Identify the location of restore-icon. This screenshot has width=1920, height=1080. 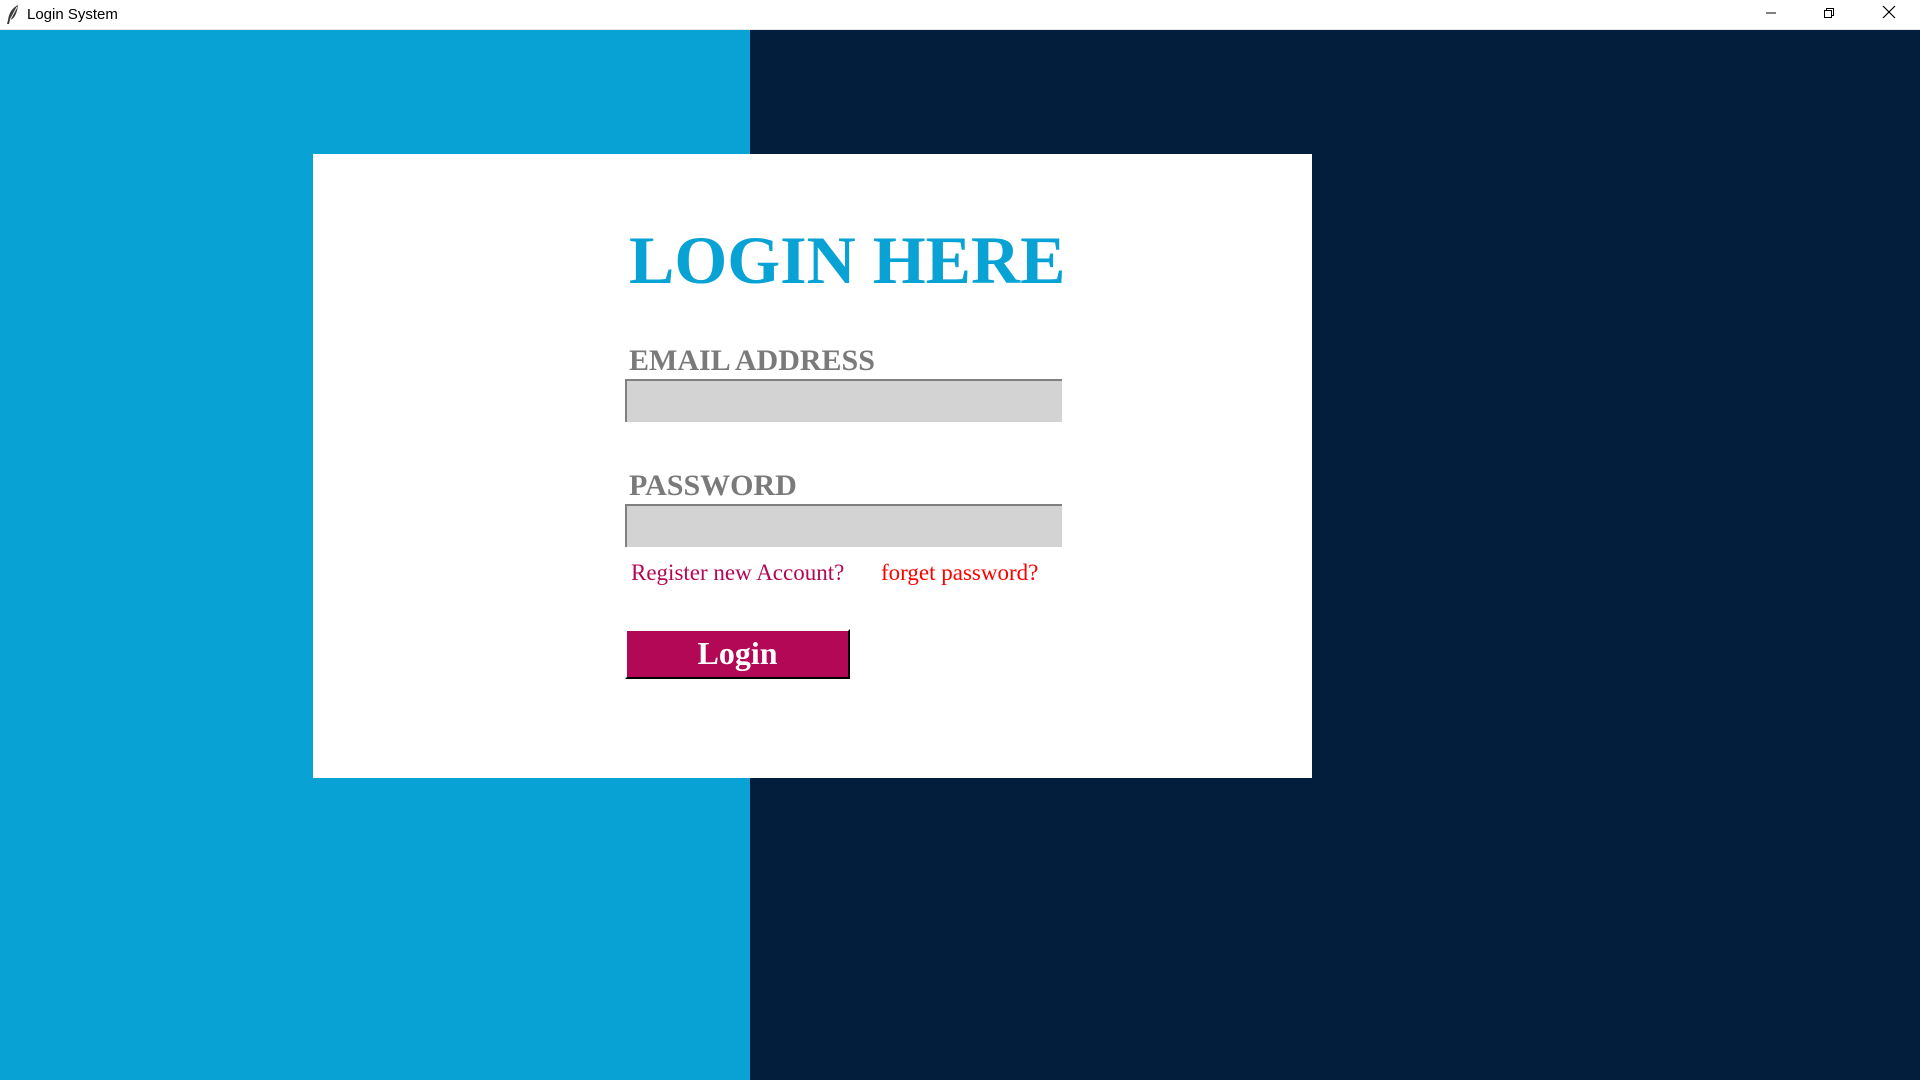
(1829, 15).